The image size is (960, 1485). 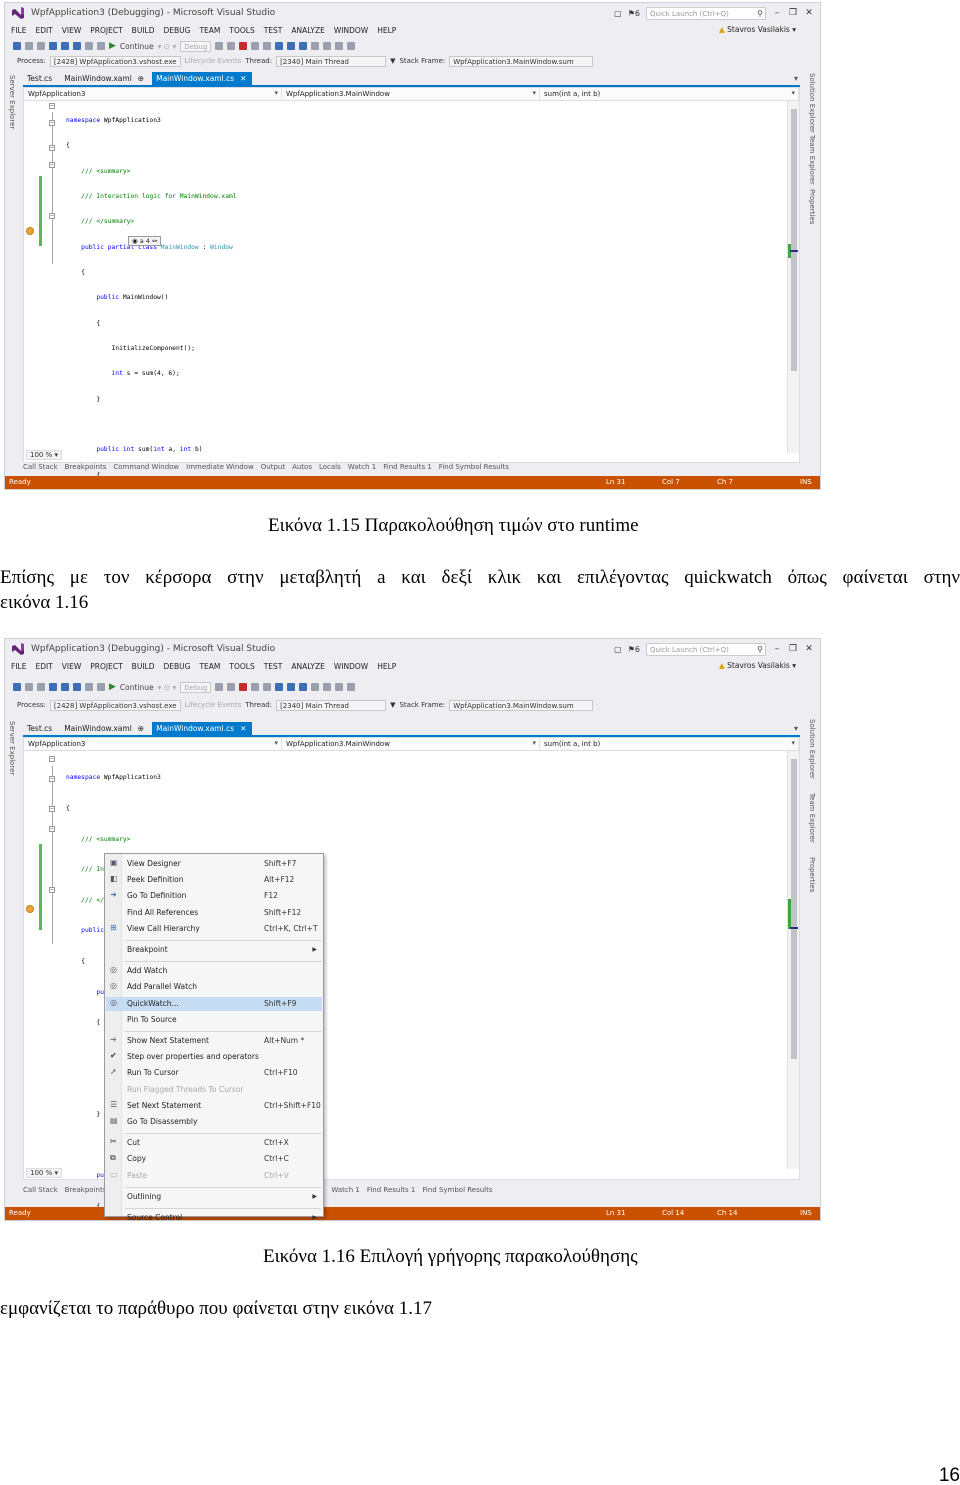 I want to click on team-explorer-tab: Team Explorer, so click(x=812, y=818).